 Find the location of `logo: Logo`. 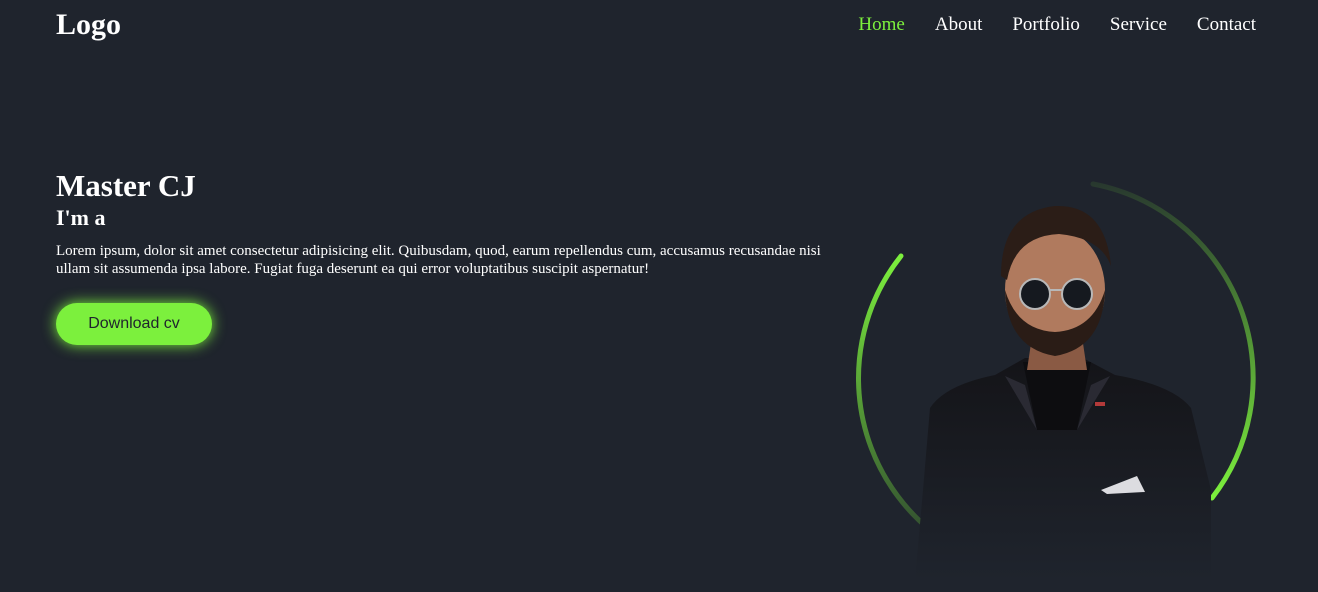

logo: Logo is located at coordinates (88, 25).